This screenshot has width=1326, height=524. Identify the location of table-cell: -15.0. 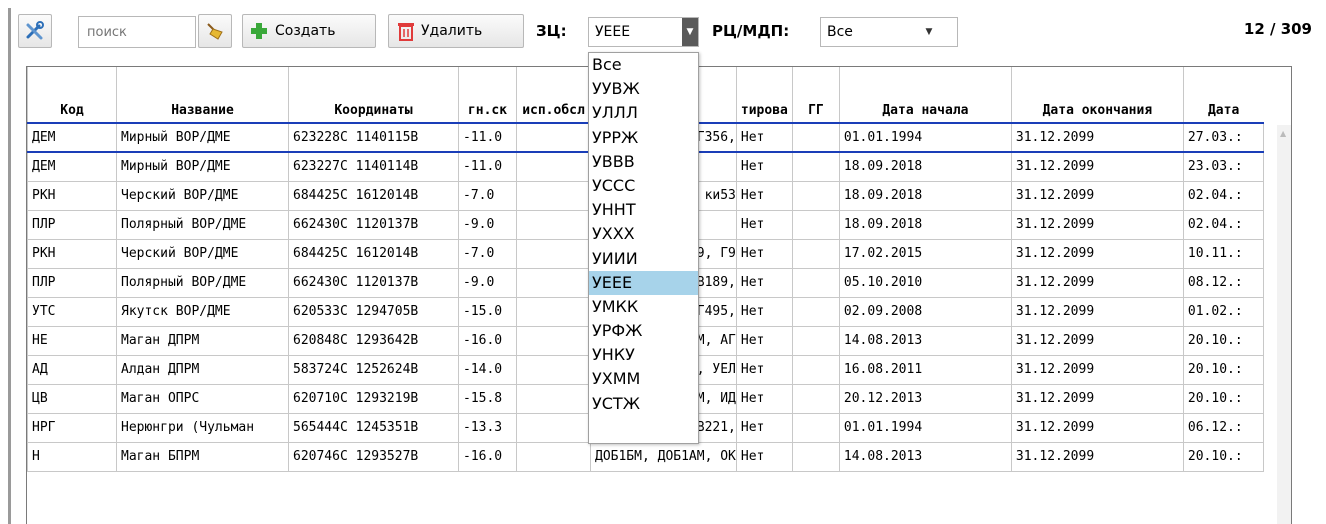
(487, 311).